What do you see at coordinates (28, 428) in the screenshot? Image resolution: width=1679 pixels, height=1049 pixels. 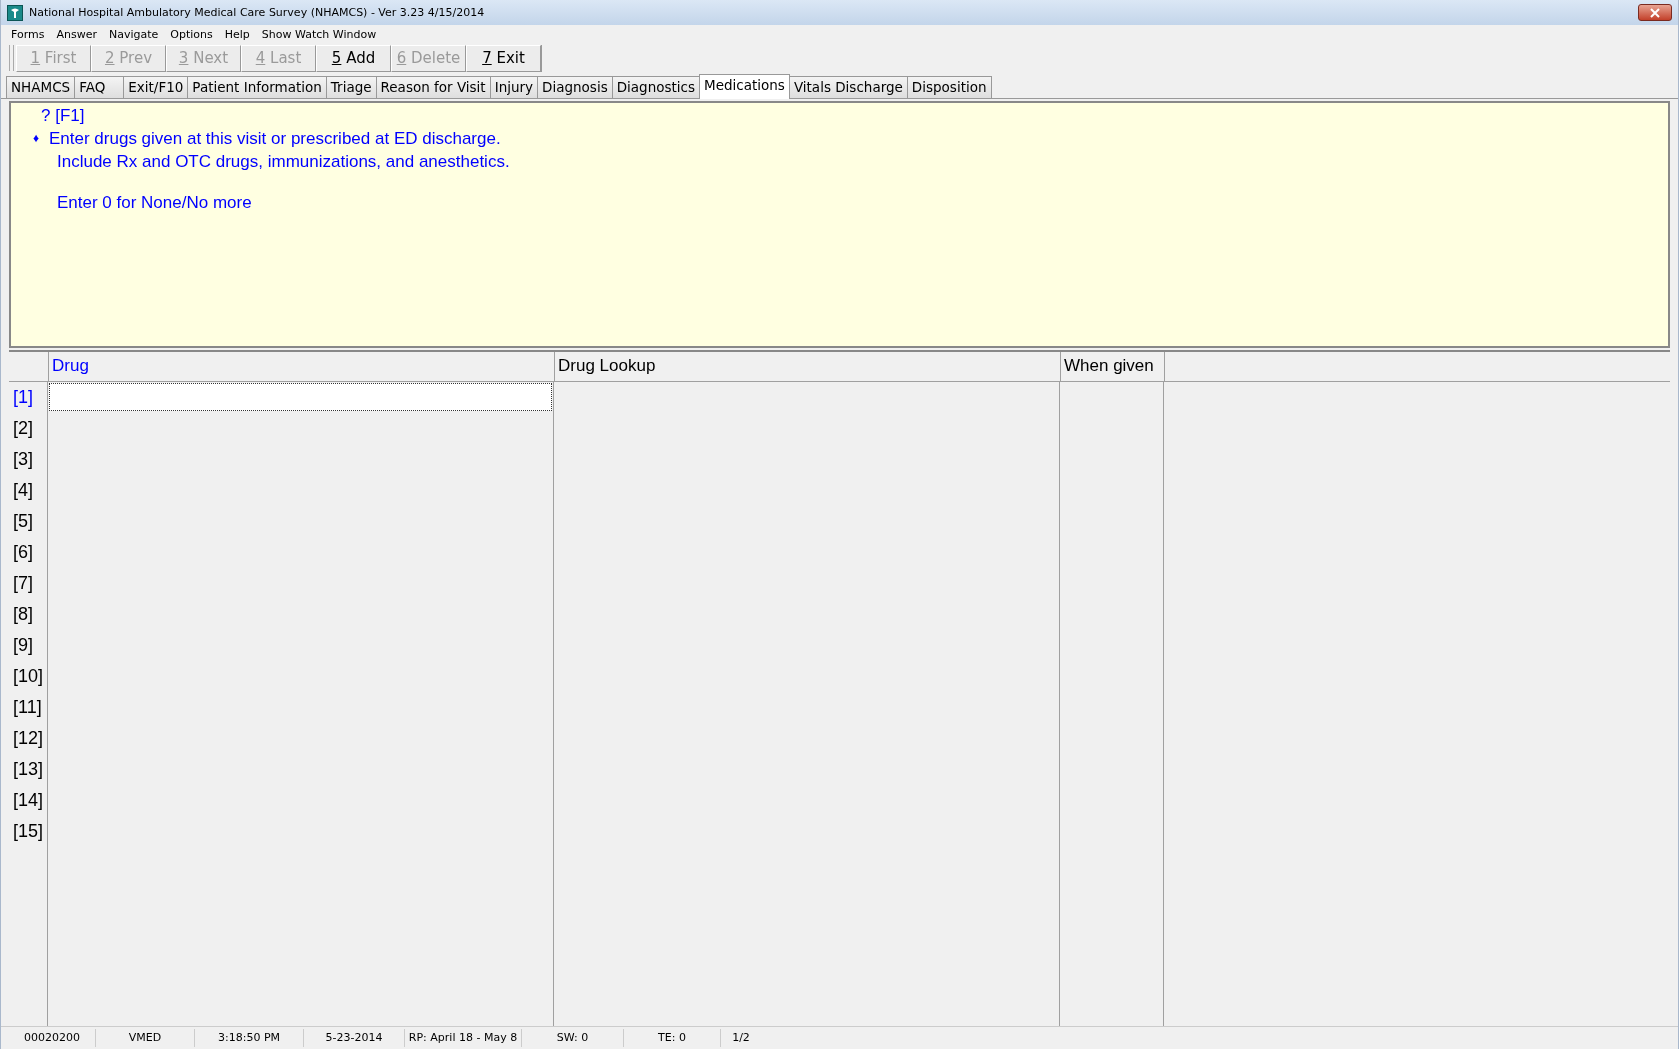 I see `row-number: [2]` at bounding box center [28, 428].